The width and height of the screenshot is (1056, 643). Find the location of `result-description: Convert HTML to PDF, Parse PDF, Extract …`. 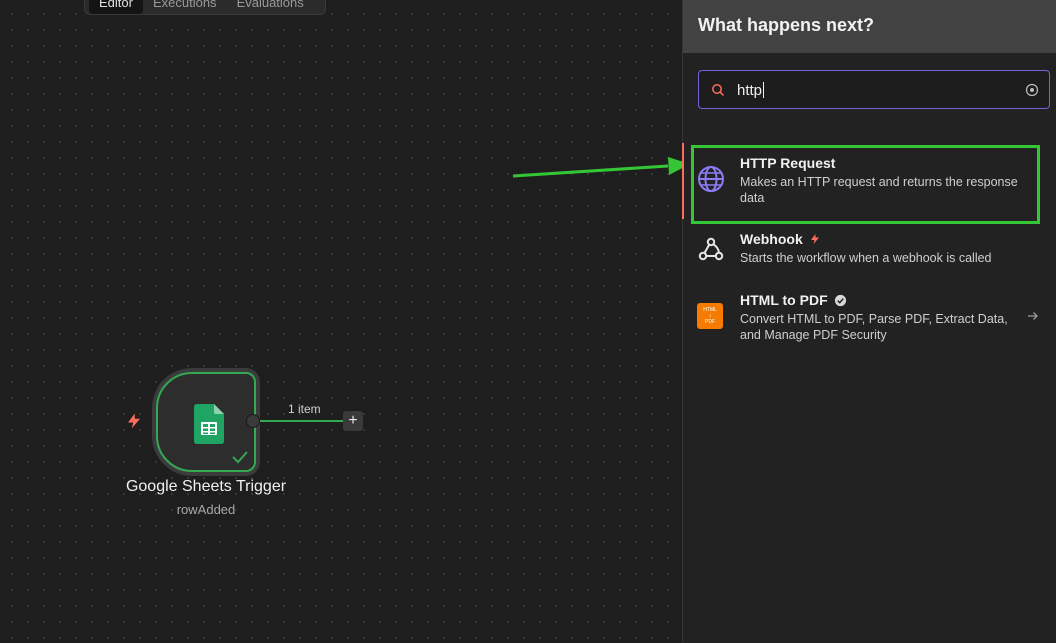

result-description: Convert HTML to PDF, Parse PDF, Extract … is located at coordinates (874, 327).